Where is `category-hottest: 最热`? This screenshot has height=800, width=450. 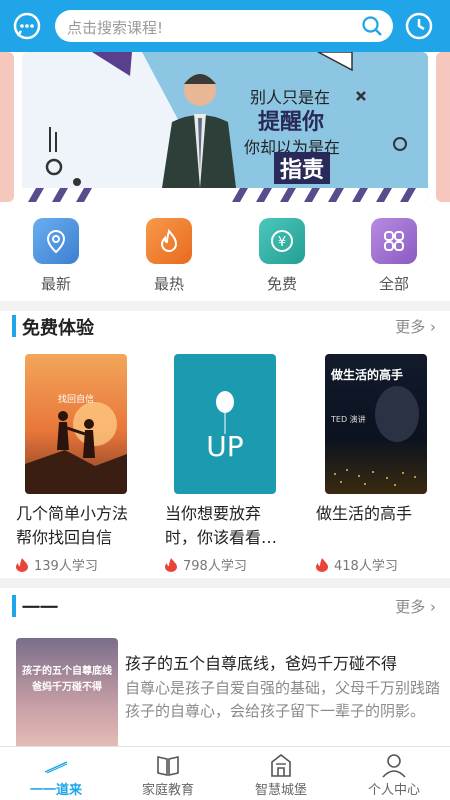 category-hottest: 最热 is located at coordinates (169, 254).